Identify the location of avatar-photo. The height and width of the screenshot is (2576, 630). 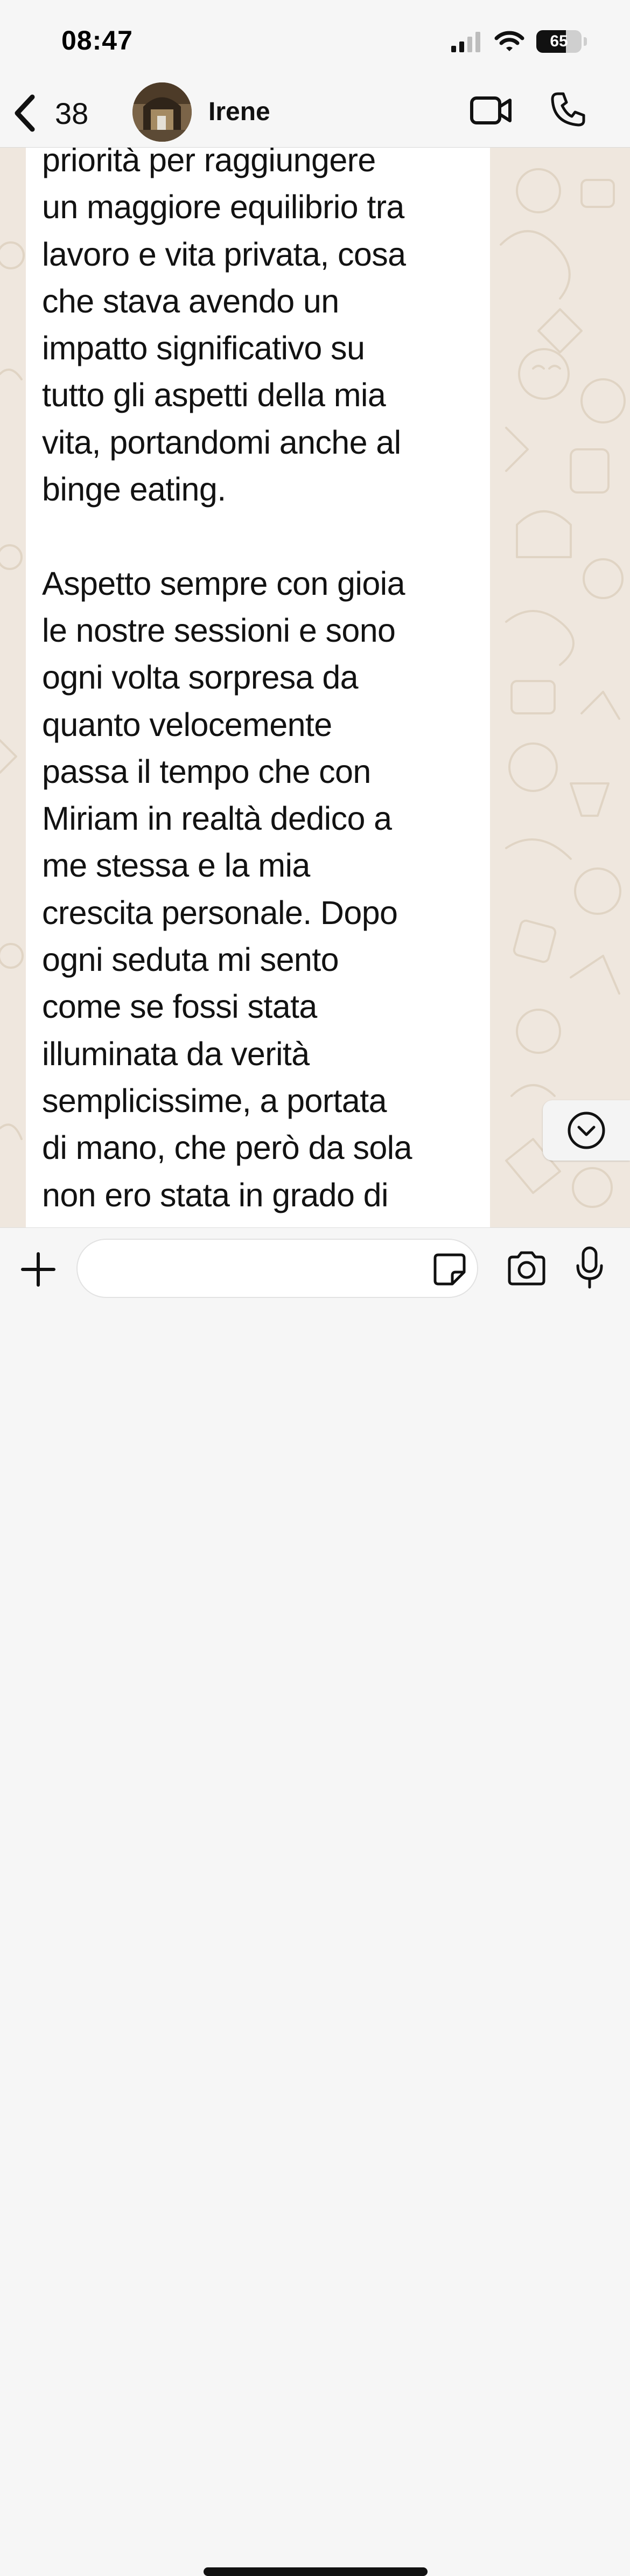
(162, 112).